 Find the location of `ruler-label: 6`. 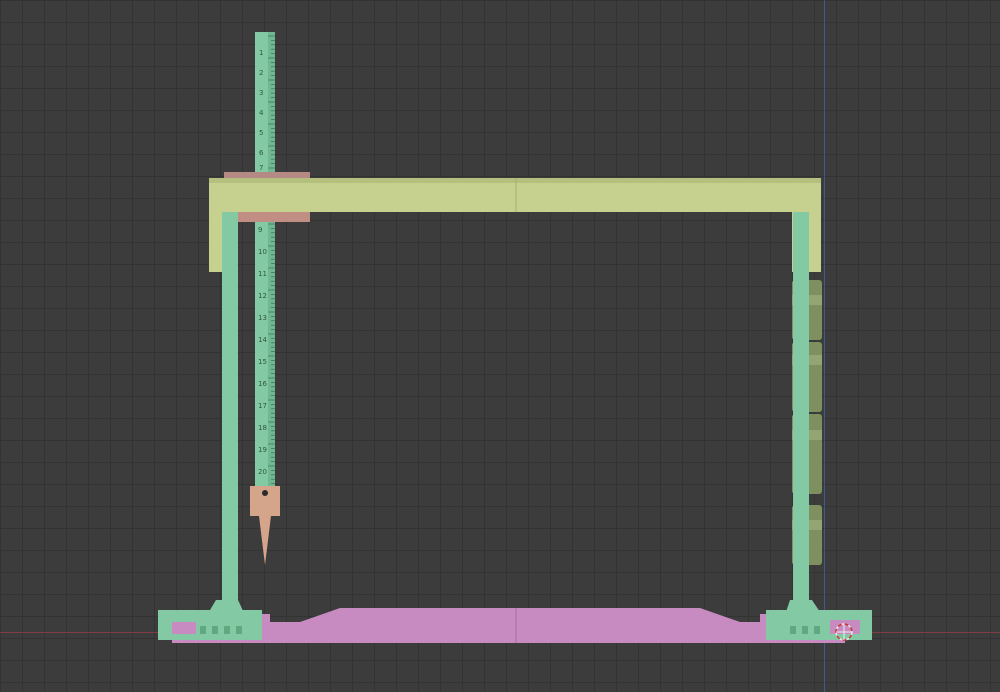

ruler-label: 6 is located at coordinates (261, 153).